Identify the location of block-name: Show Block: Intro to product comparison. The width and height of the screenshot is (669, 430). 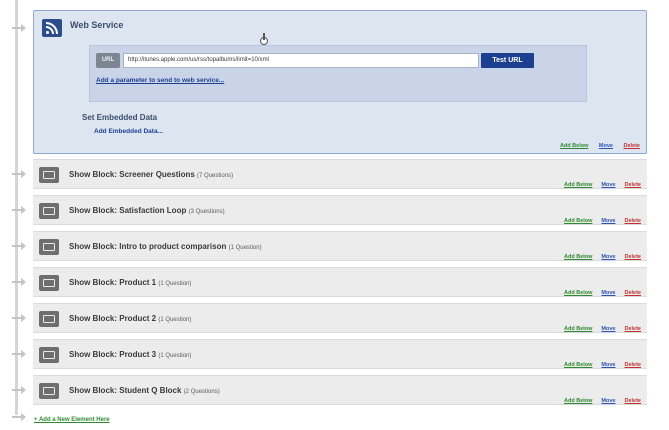
(148, 246).